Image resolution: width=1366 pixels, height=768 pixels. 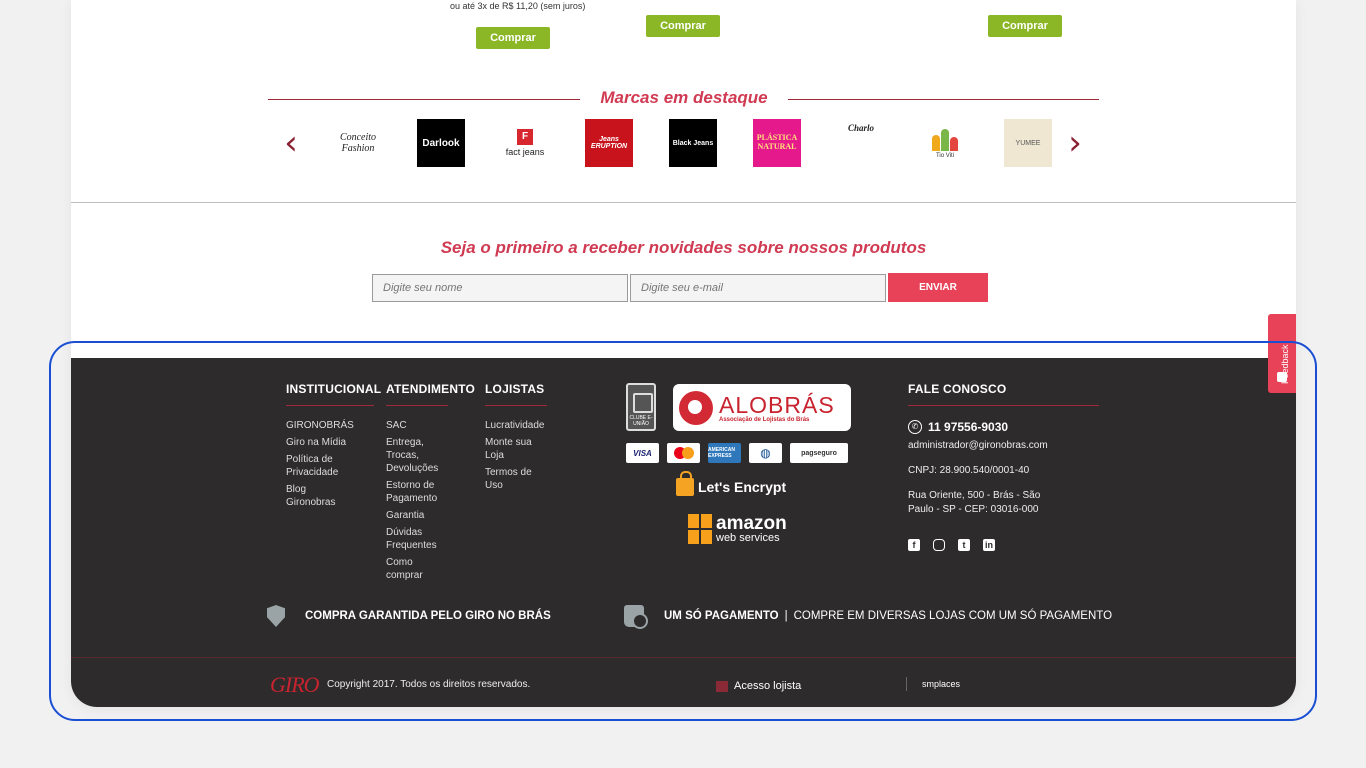 I want to click on brands-title: Marcas em destaque, so click(x=684, y=97).